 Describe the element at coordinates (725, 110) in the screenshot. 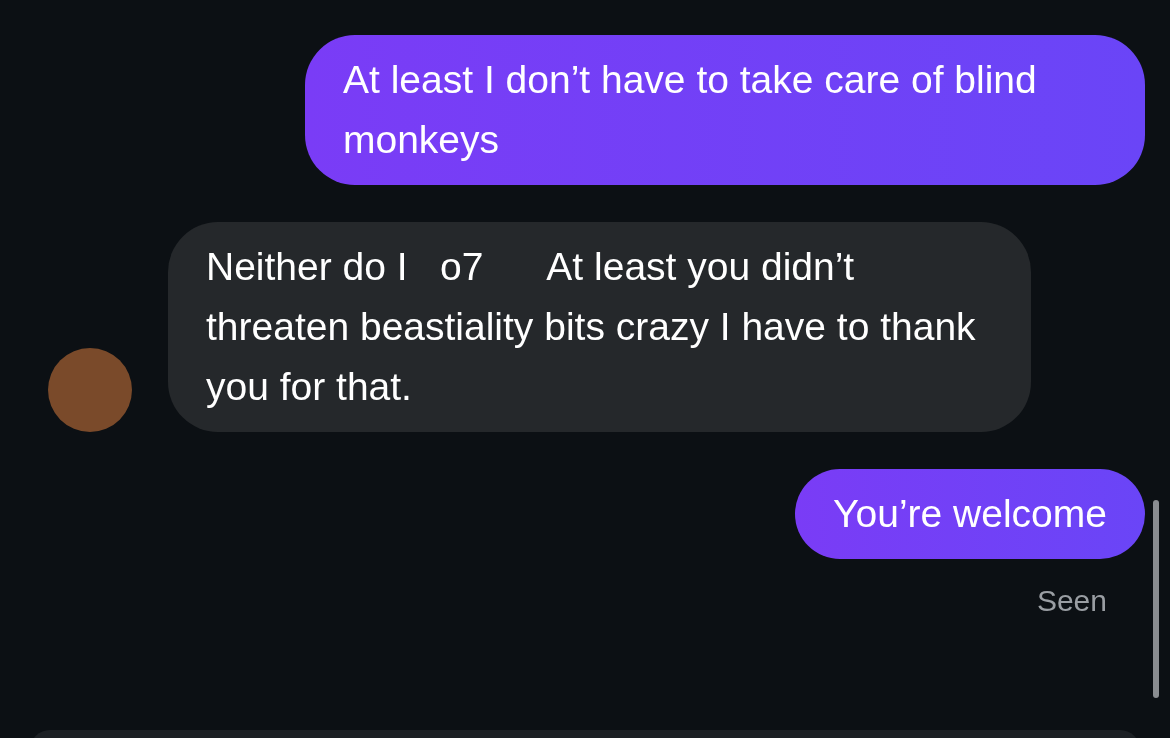

I see `sent-message-bubble: At least I don’t have to take care of blind monkeys` at that location.